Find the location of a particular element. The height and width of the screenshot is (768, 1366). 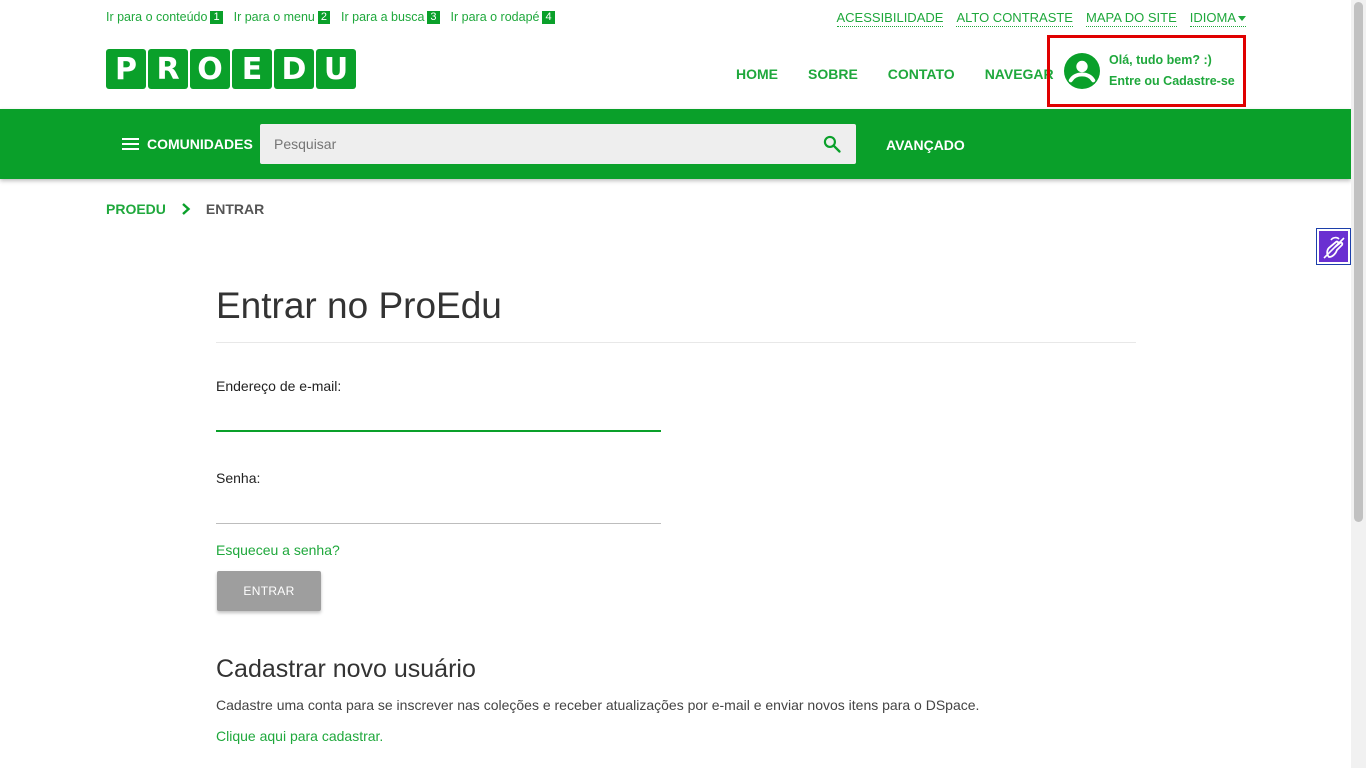

logo-tile: R is located at coordinates (168, 69).